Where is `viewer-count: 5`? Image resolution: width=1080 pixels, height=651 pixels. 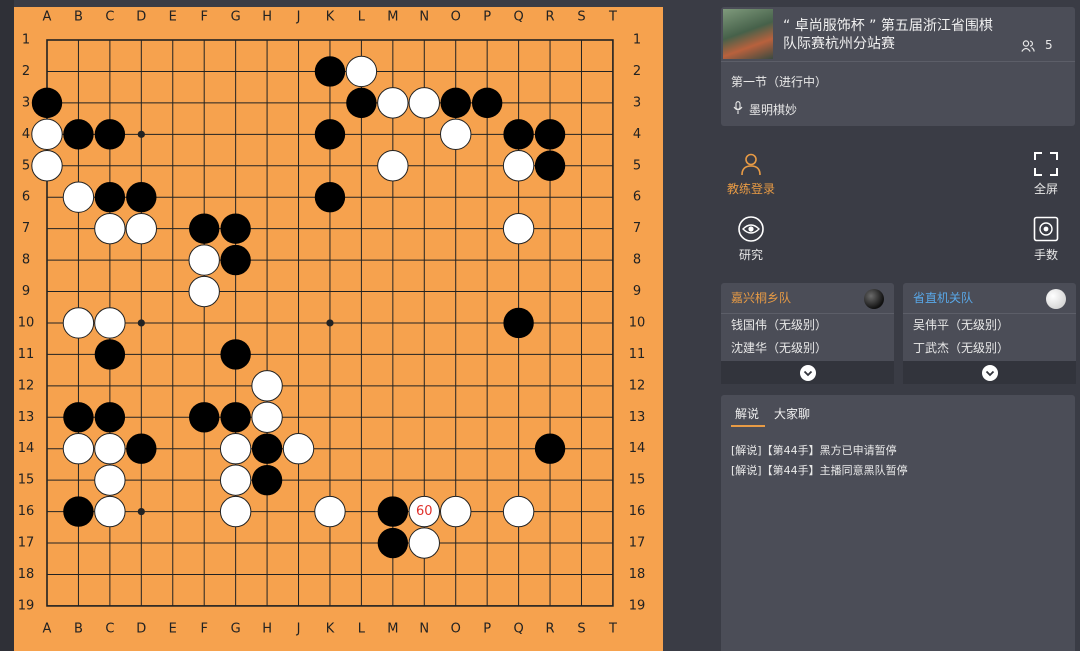 viewer-count: 5 is located at coordinates (1049, 45).